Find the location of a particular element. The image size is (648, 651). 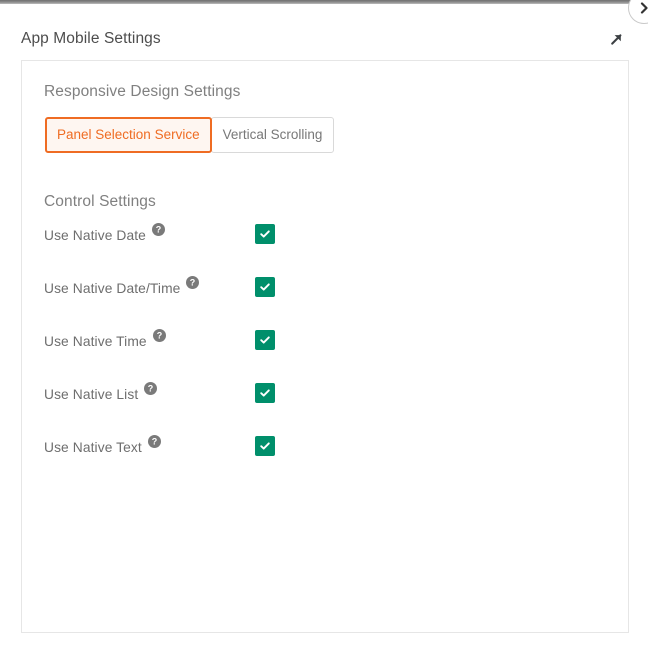

checkbox-use-native-text is located at coordinates (265, 446).